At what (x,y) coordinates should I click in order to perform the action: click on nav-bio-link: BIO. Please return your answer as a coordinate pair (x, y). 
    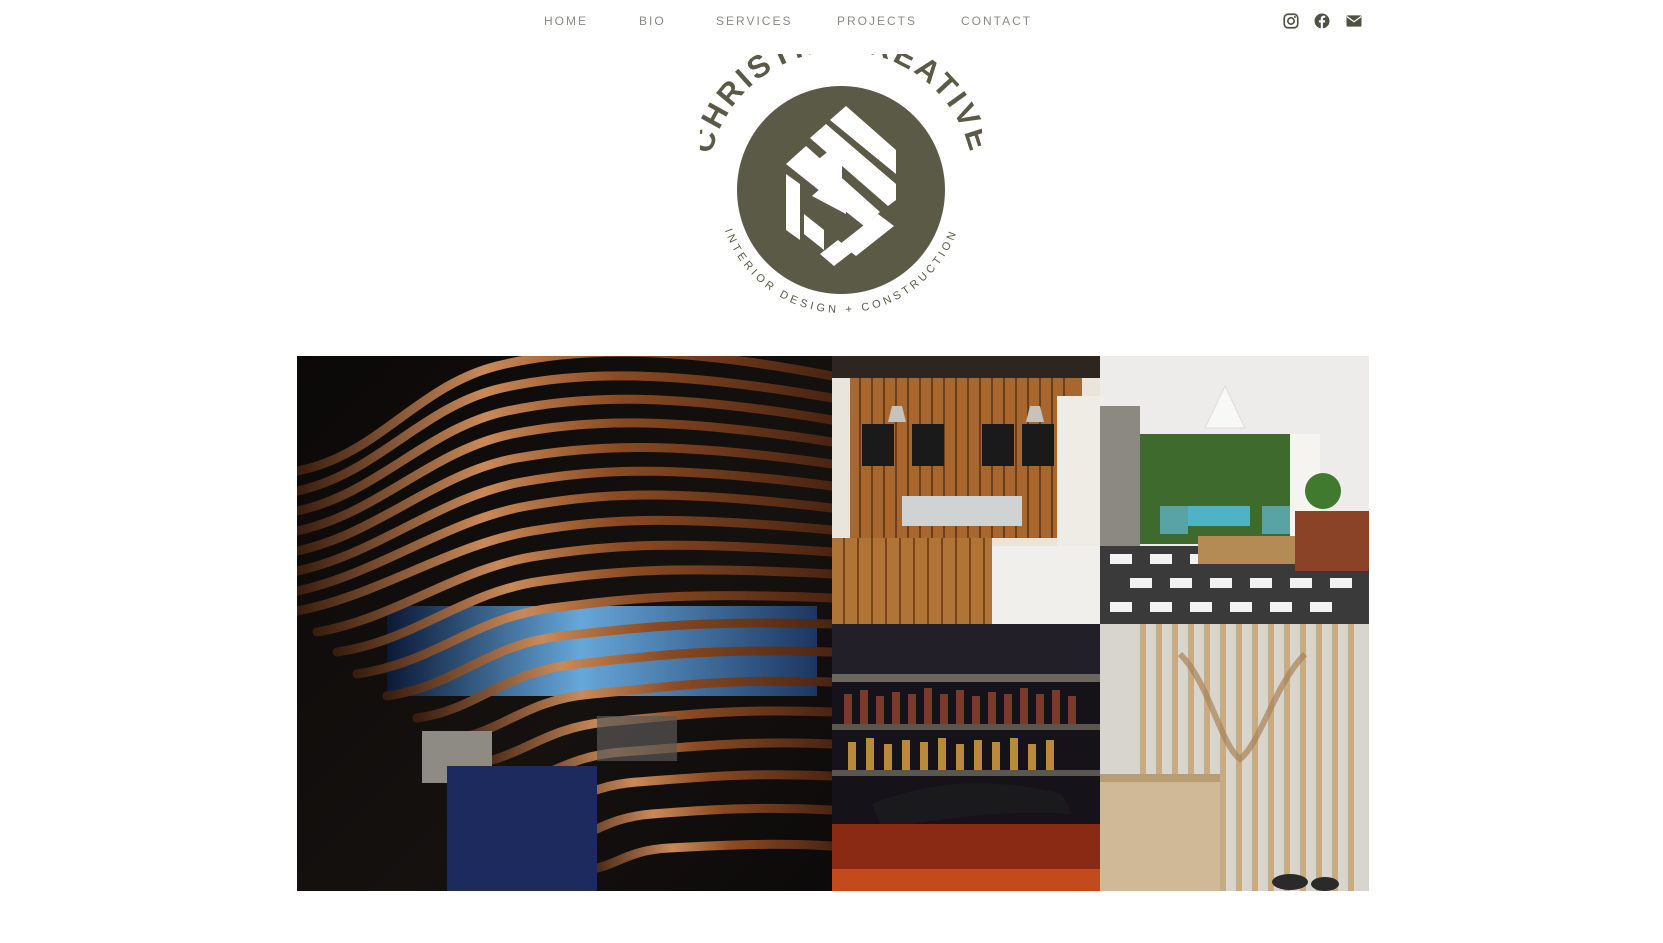
    Looking at the image, I should click on (652, 21).